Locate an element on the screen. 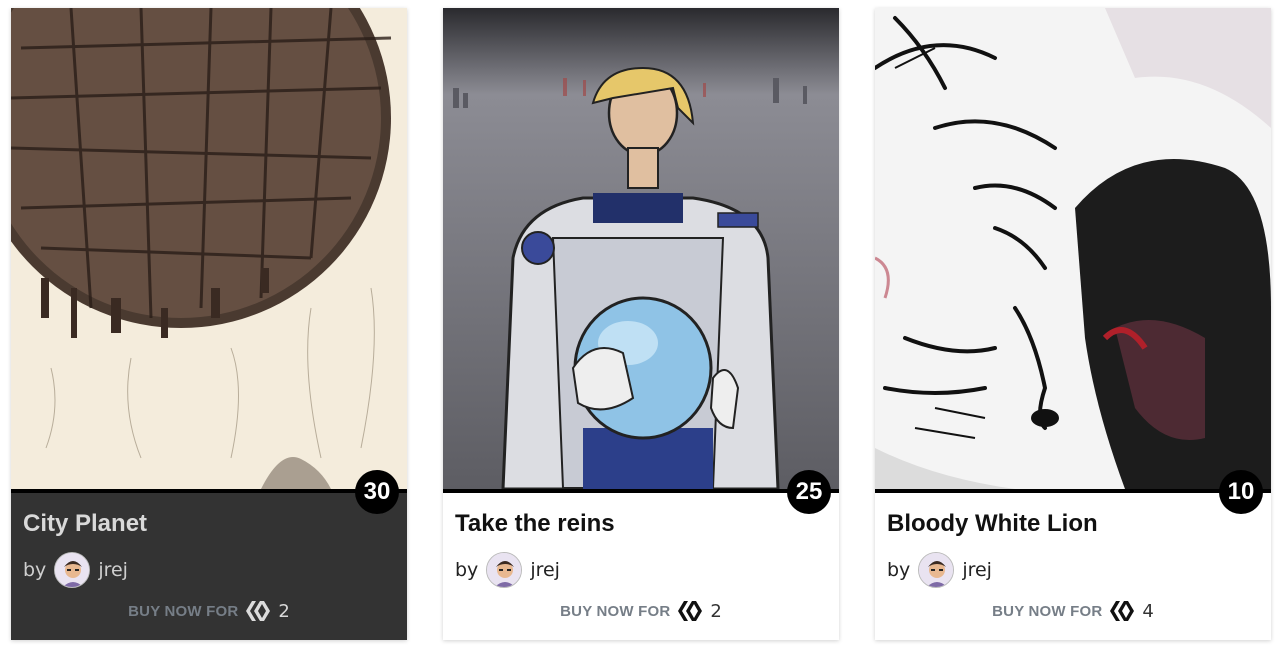 The height and width of the screenshot is (650, 1280). price-value: 4 is located at coordinates (1148, 611).